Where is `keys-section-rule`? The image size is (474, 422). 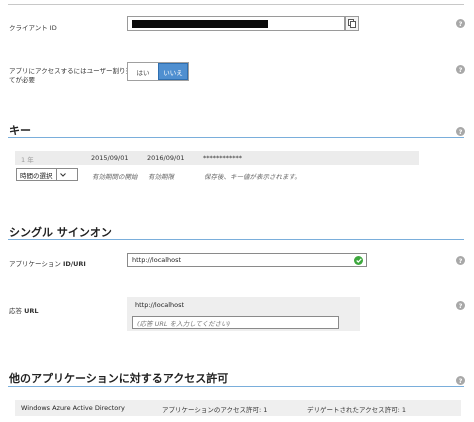
keys-section-rule is located at coordinates (236, 137).